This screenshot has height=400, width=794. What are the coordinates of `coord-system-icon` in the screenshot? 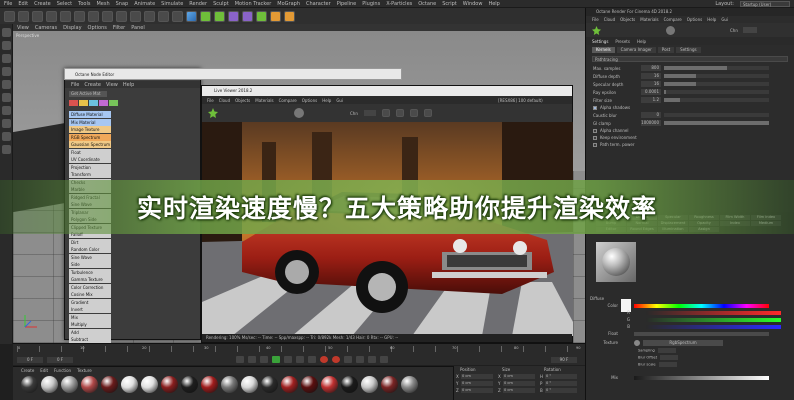 It's located at (135, 16).